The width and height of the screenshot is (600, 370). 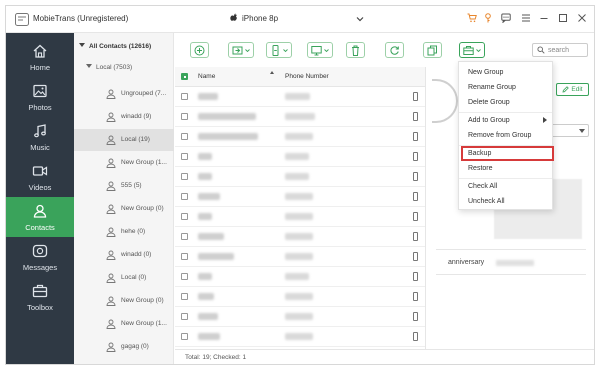 I want to click on refresh-icon, so click(x=394, y=50).